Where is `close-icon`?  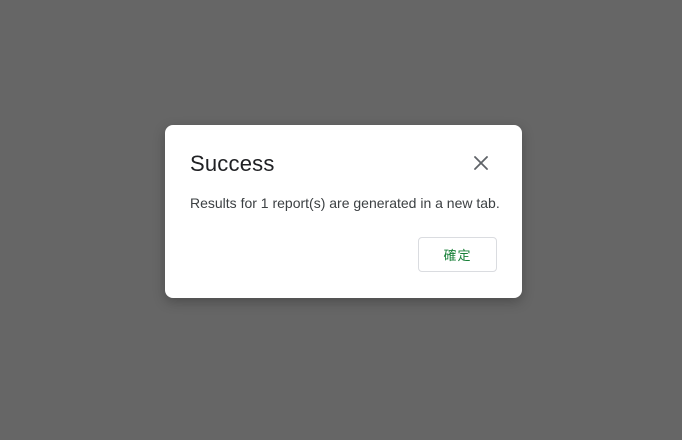
close-icon is located at coordinates (481, 163).